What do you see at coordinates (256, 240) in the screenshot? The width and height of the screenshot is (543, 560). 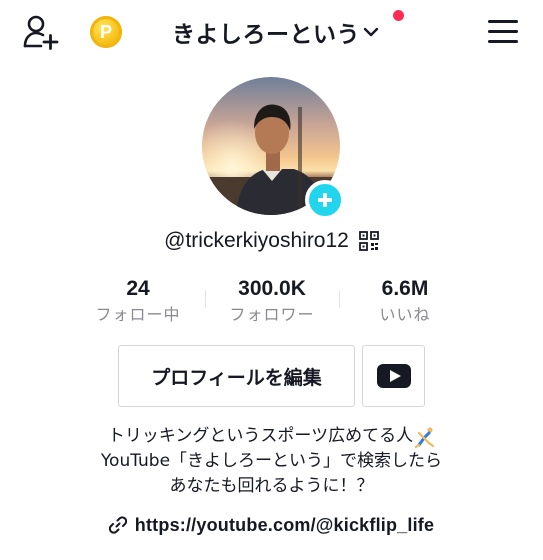 I see `username-handle: @trickerkiyoshiro12` at bounding box center [256, 240].